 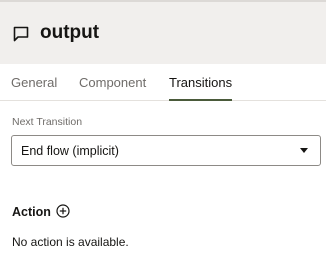 I want to click on next-transition-select: End flow (implicit), so click(x=166, y=150).